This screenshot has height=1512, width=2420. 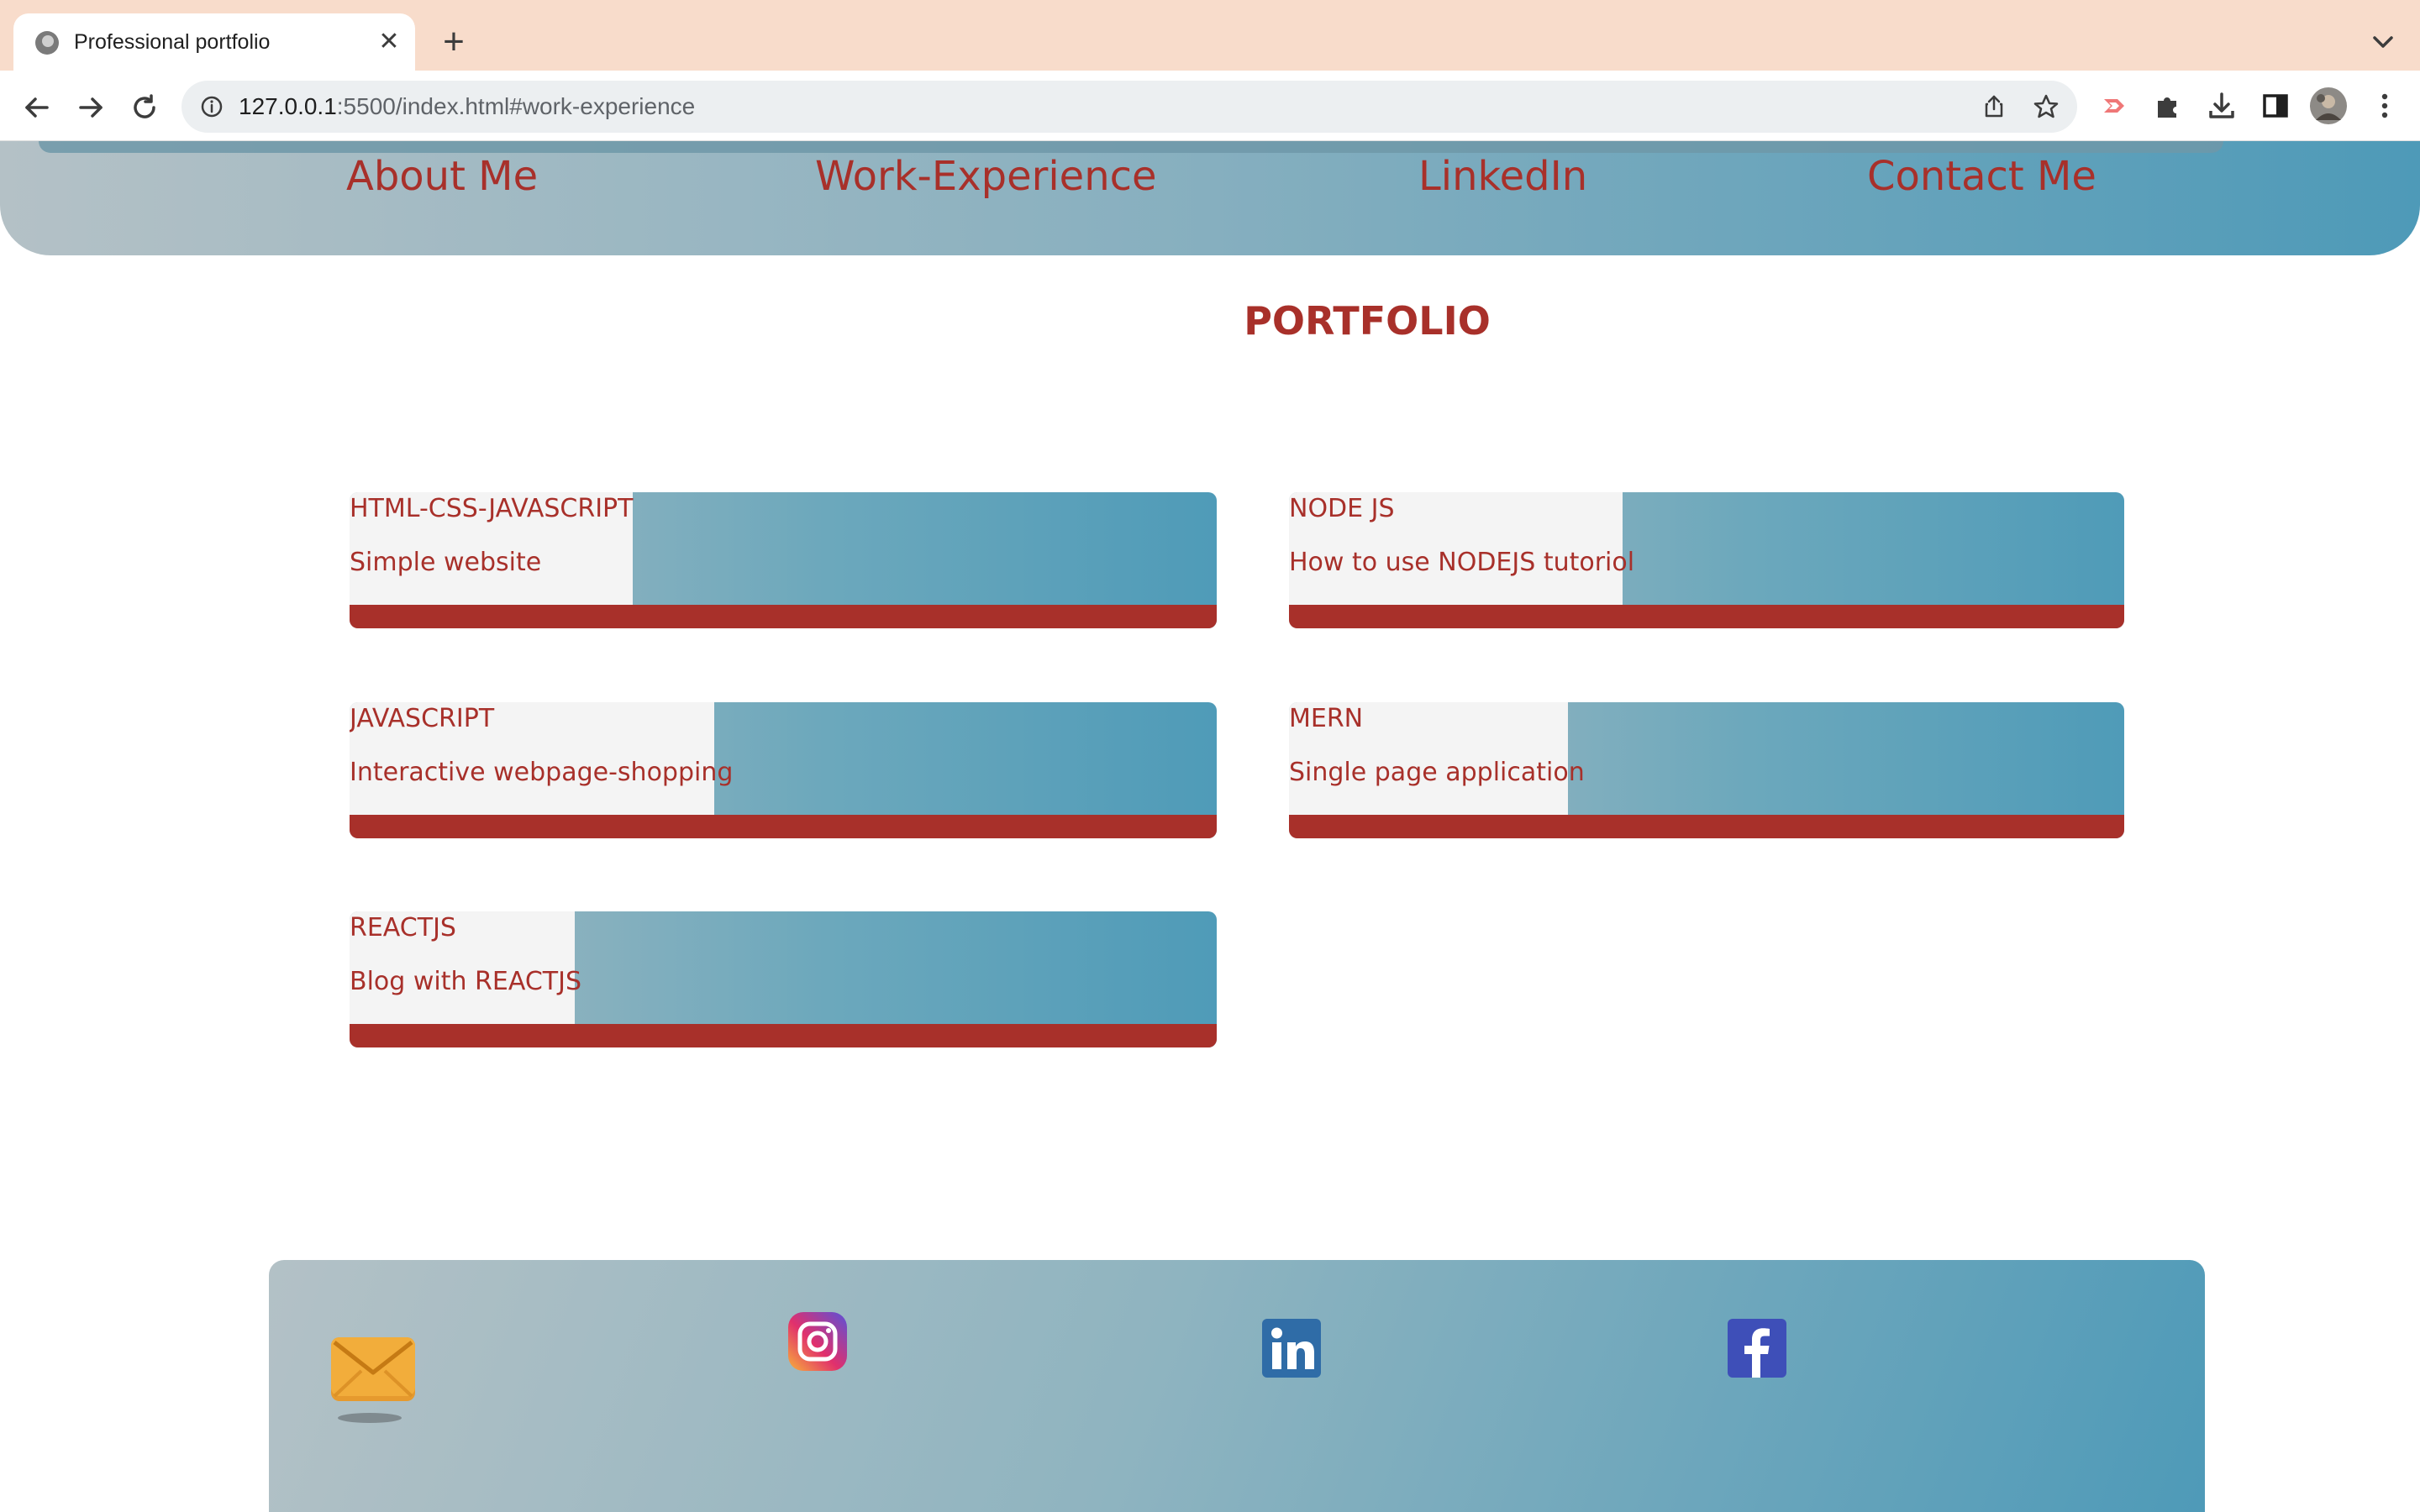 I want to click on browser-tabstrip: Professional portfolio ✕ +, so click(x=1210, y=35).